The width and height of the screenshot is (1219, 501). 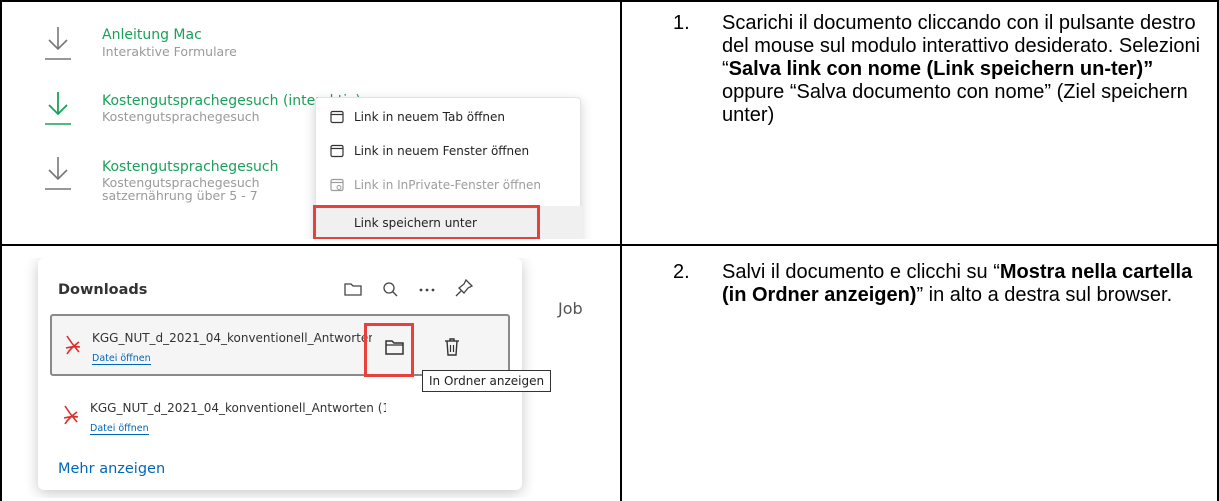 I want to click on search-icon, so click(x=390, y=289).